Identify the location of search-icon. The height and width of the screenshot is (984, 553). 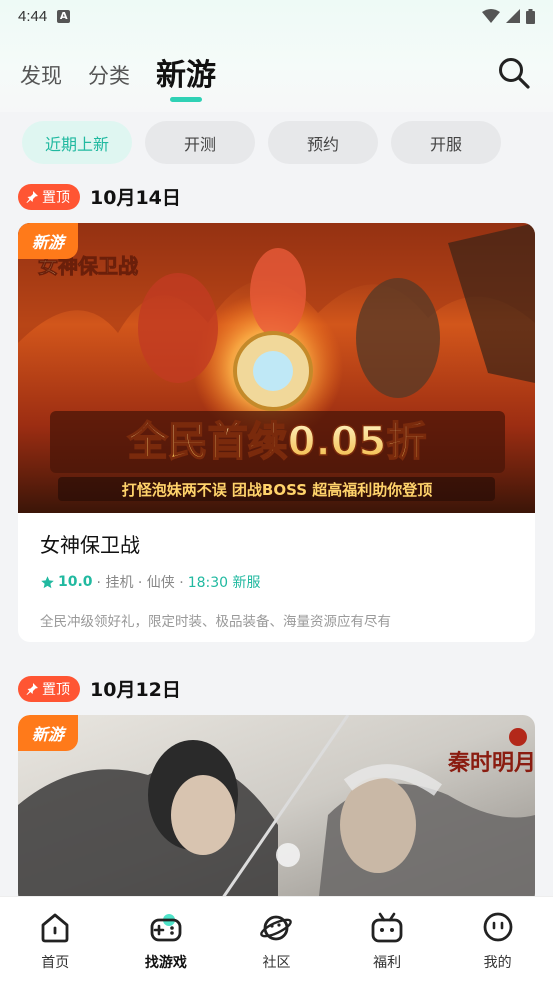
(514, 73).